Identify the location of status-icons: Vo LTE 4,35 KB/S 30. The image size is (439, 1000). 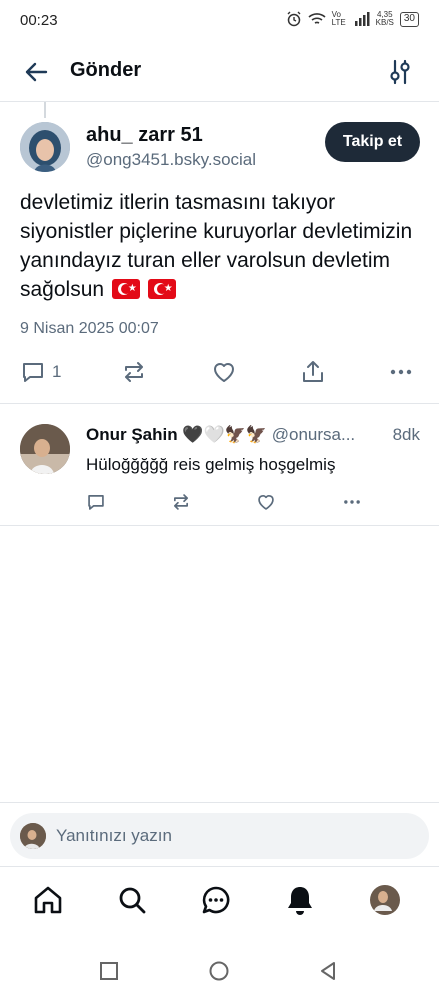
(352, 19).